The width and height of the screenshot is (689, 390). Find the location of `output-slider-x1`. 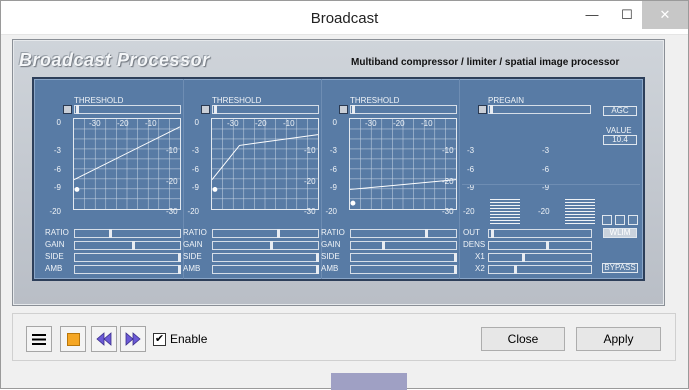

output-slider-x1 is located at coordinates (540, 257).